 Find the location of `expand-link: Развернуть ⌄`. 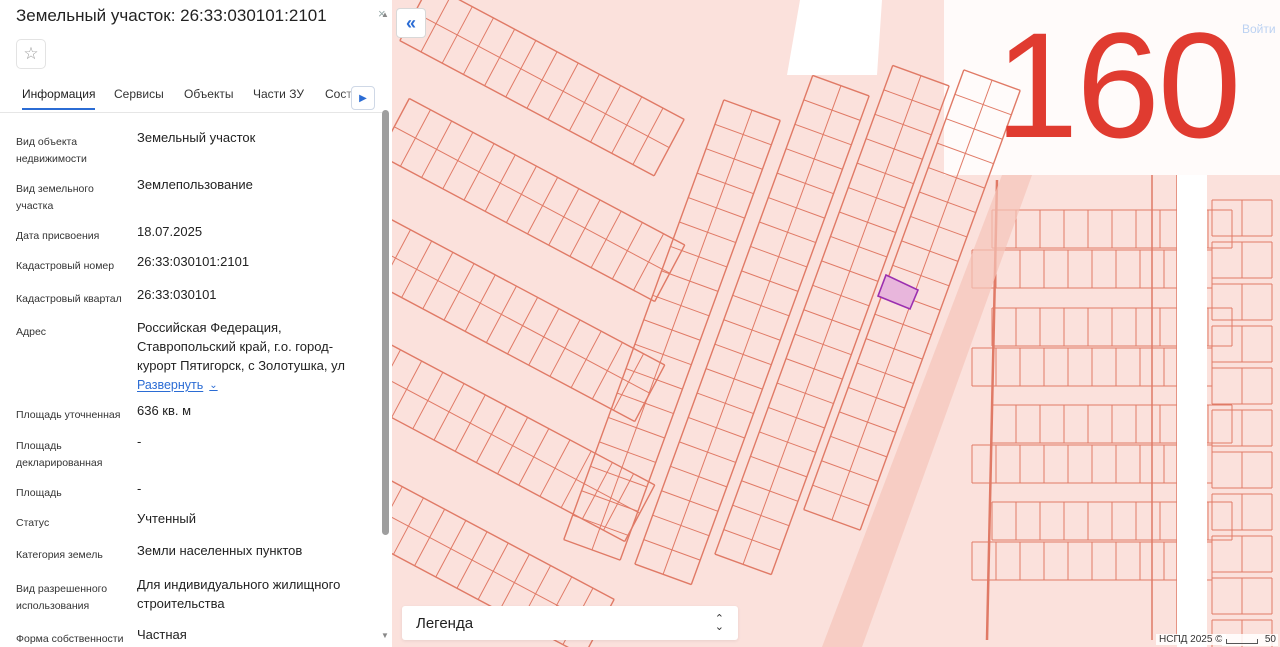

expand-link: Развернуть ⌄ is located at coordinates (177, 385).